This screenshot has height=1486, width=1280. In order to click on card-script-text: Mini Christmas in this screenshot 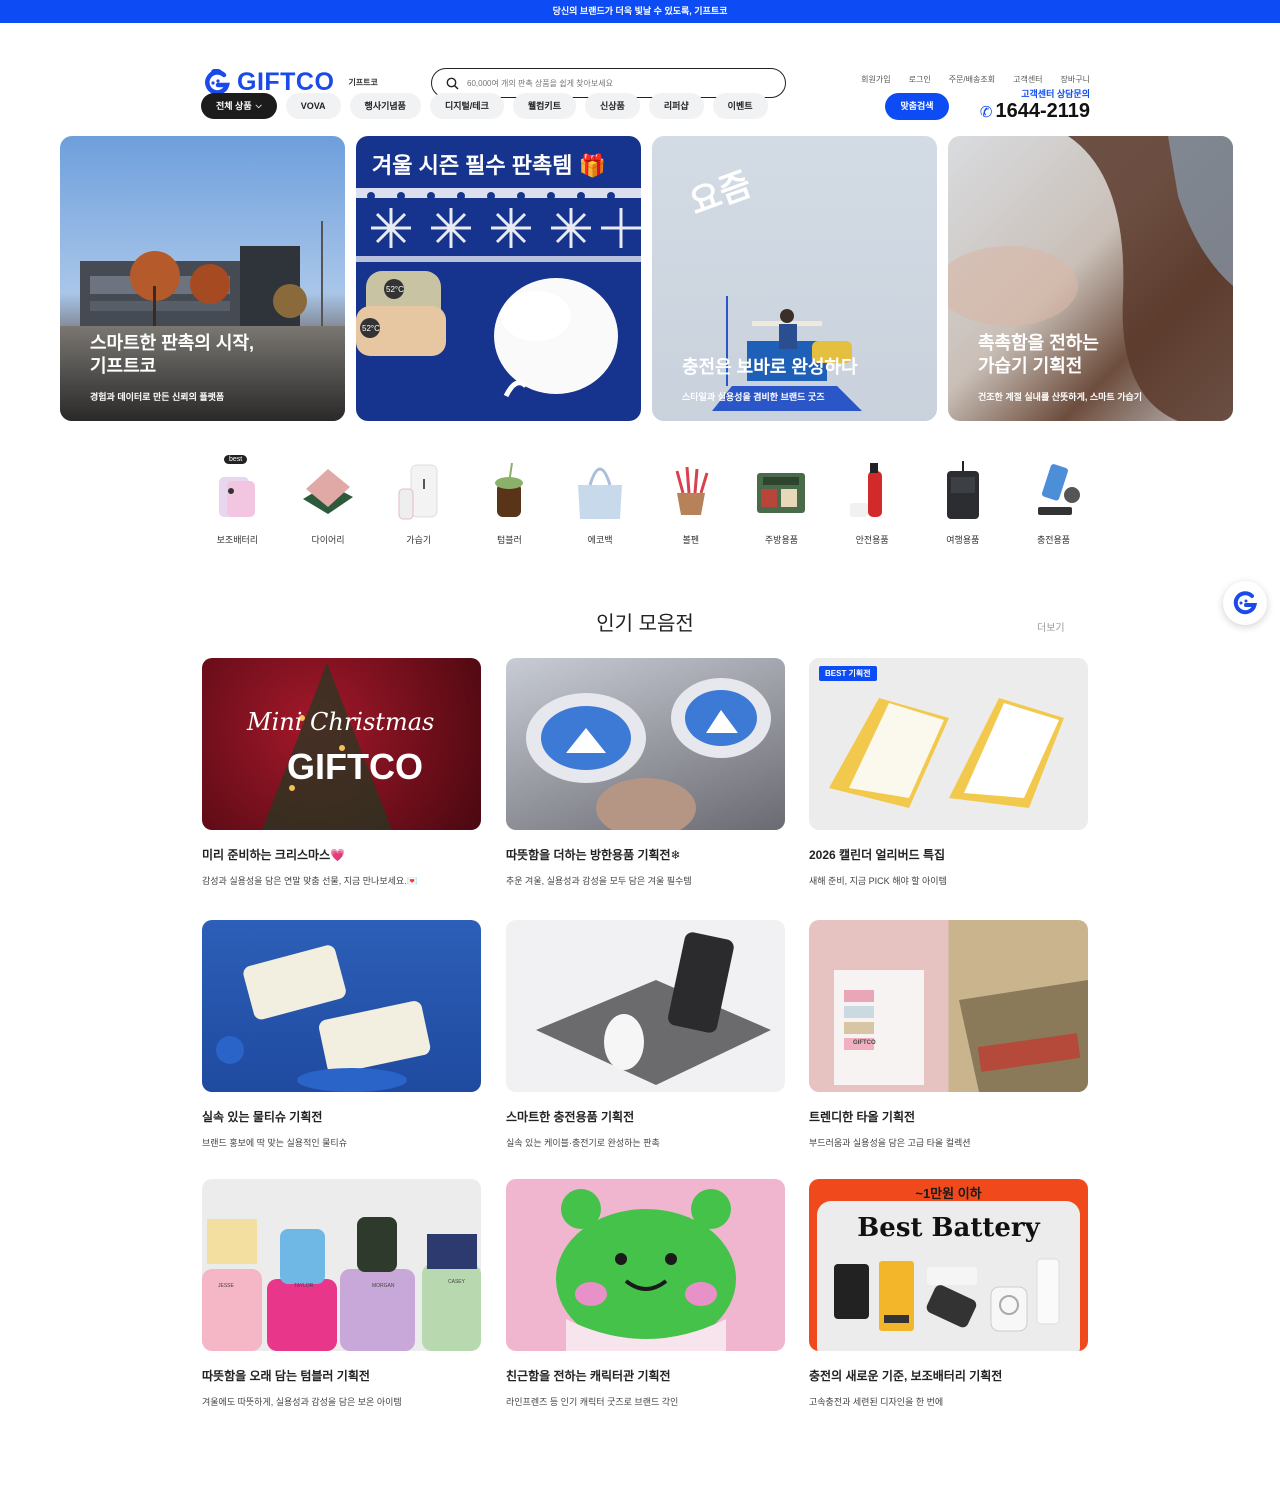, I will do `click(341, 722)`.